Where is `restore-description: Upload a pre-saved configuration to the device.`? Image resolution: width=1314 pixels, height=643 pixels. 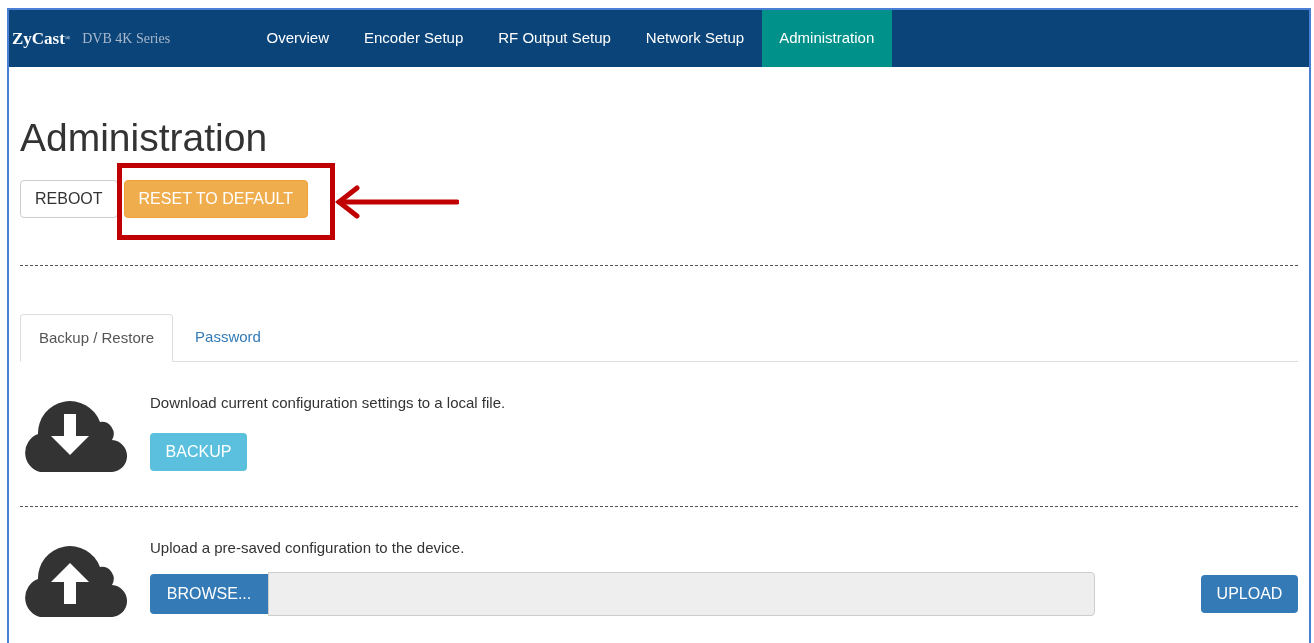
restore-description: Upload a pre-saved configuration to the device. is located at coordinates (308, 548).